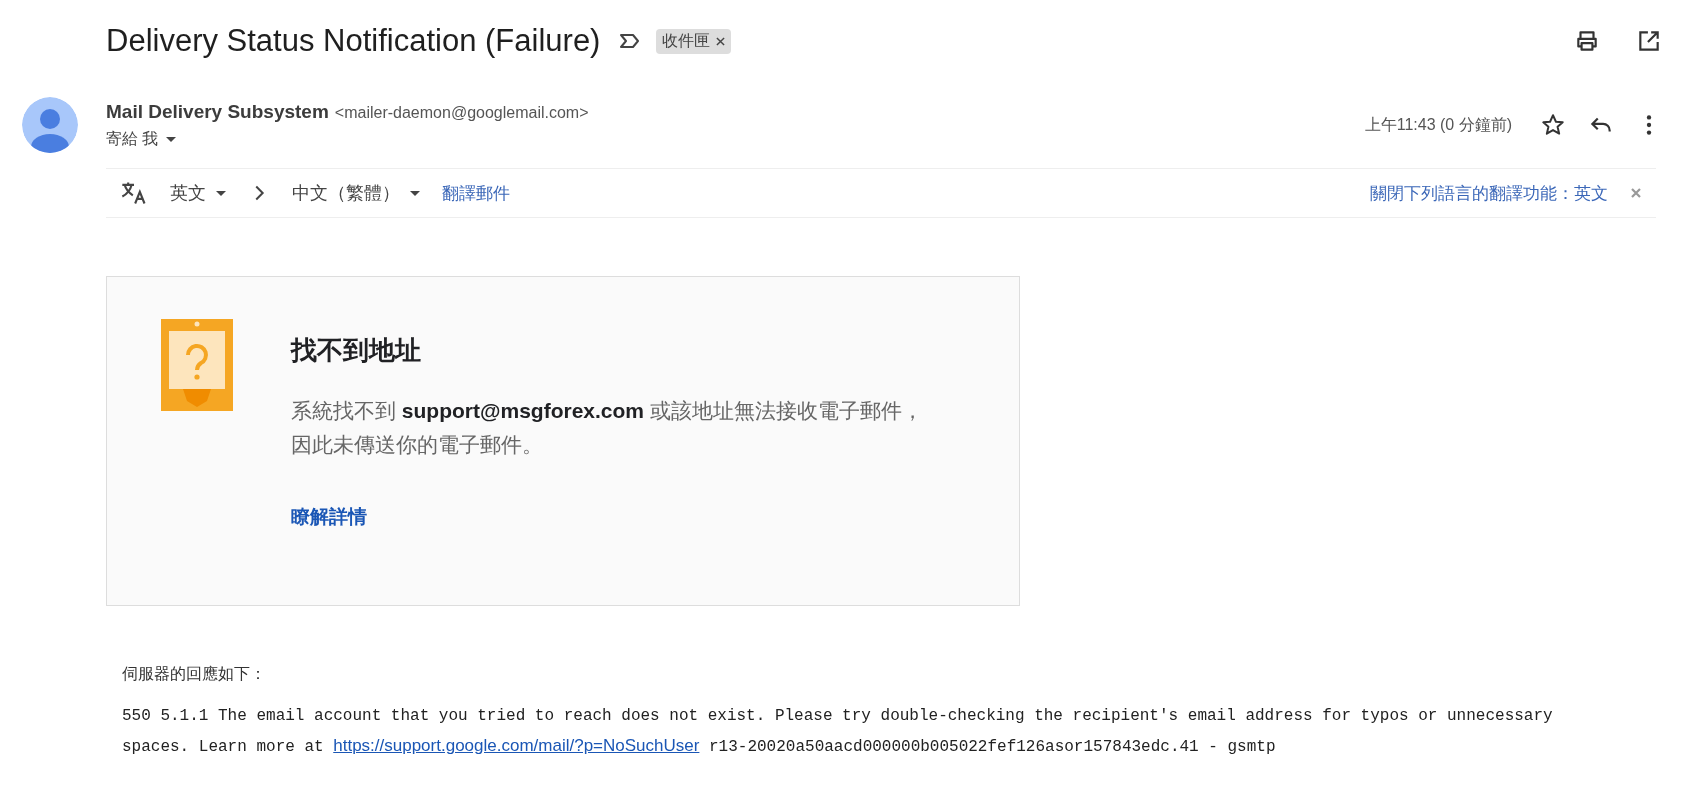  What do you see at coordinates (217, 111) in the screenshot?
I see `sender-name: Mail Delivery Subsystem` at bounding box center [217, 111].